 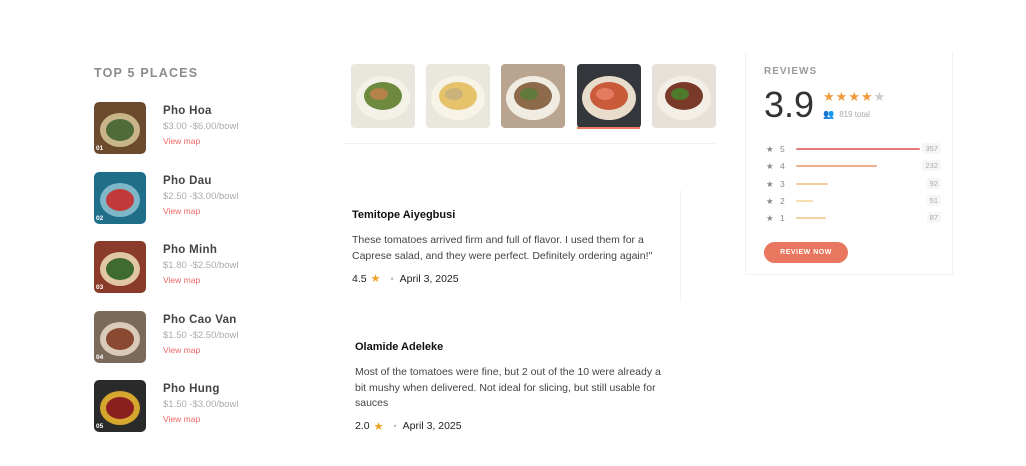 What do you see at coordinates (187, 180) in the screenshot?
I see `place-name: Pho Dau` at bounding box center [187, 180].